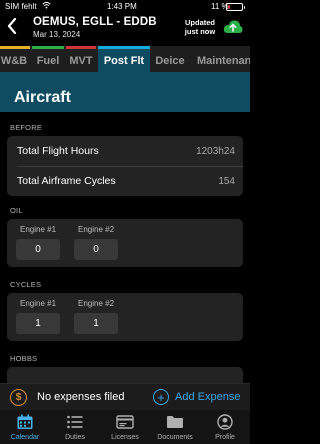 The height and width of the screenshot is (444, 320). I want to click on no-expenses-text: No expenses filed, so click(81, 397).